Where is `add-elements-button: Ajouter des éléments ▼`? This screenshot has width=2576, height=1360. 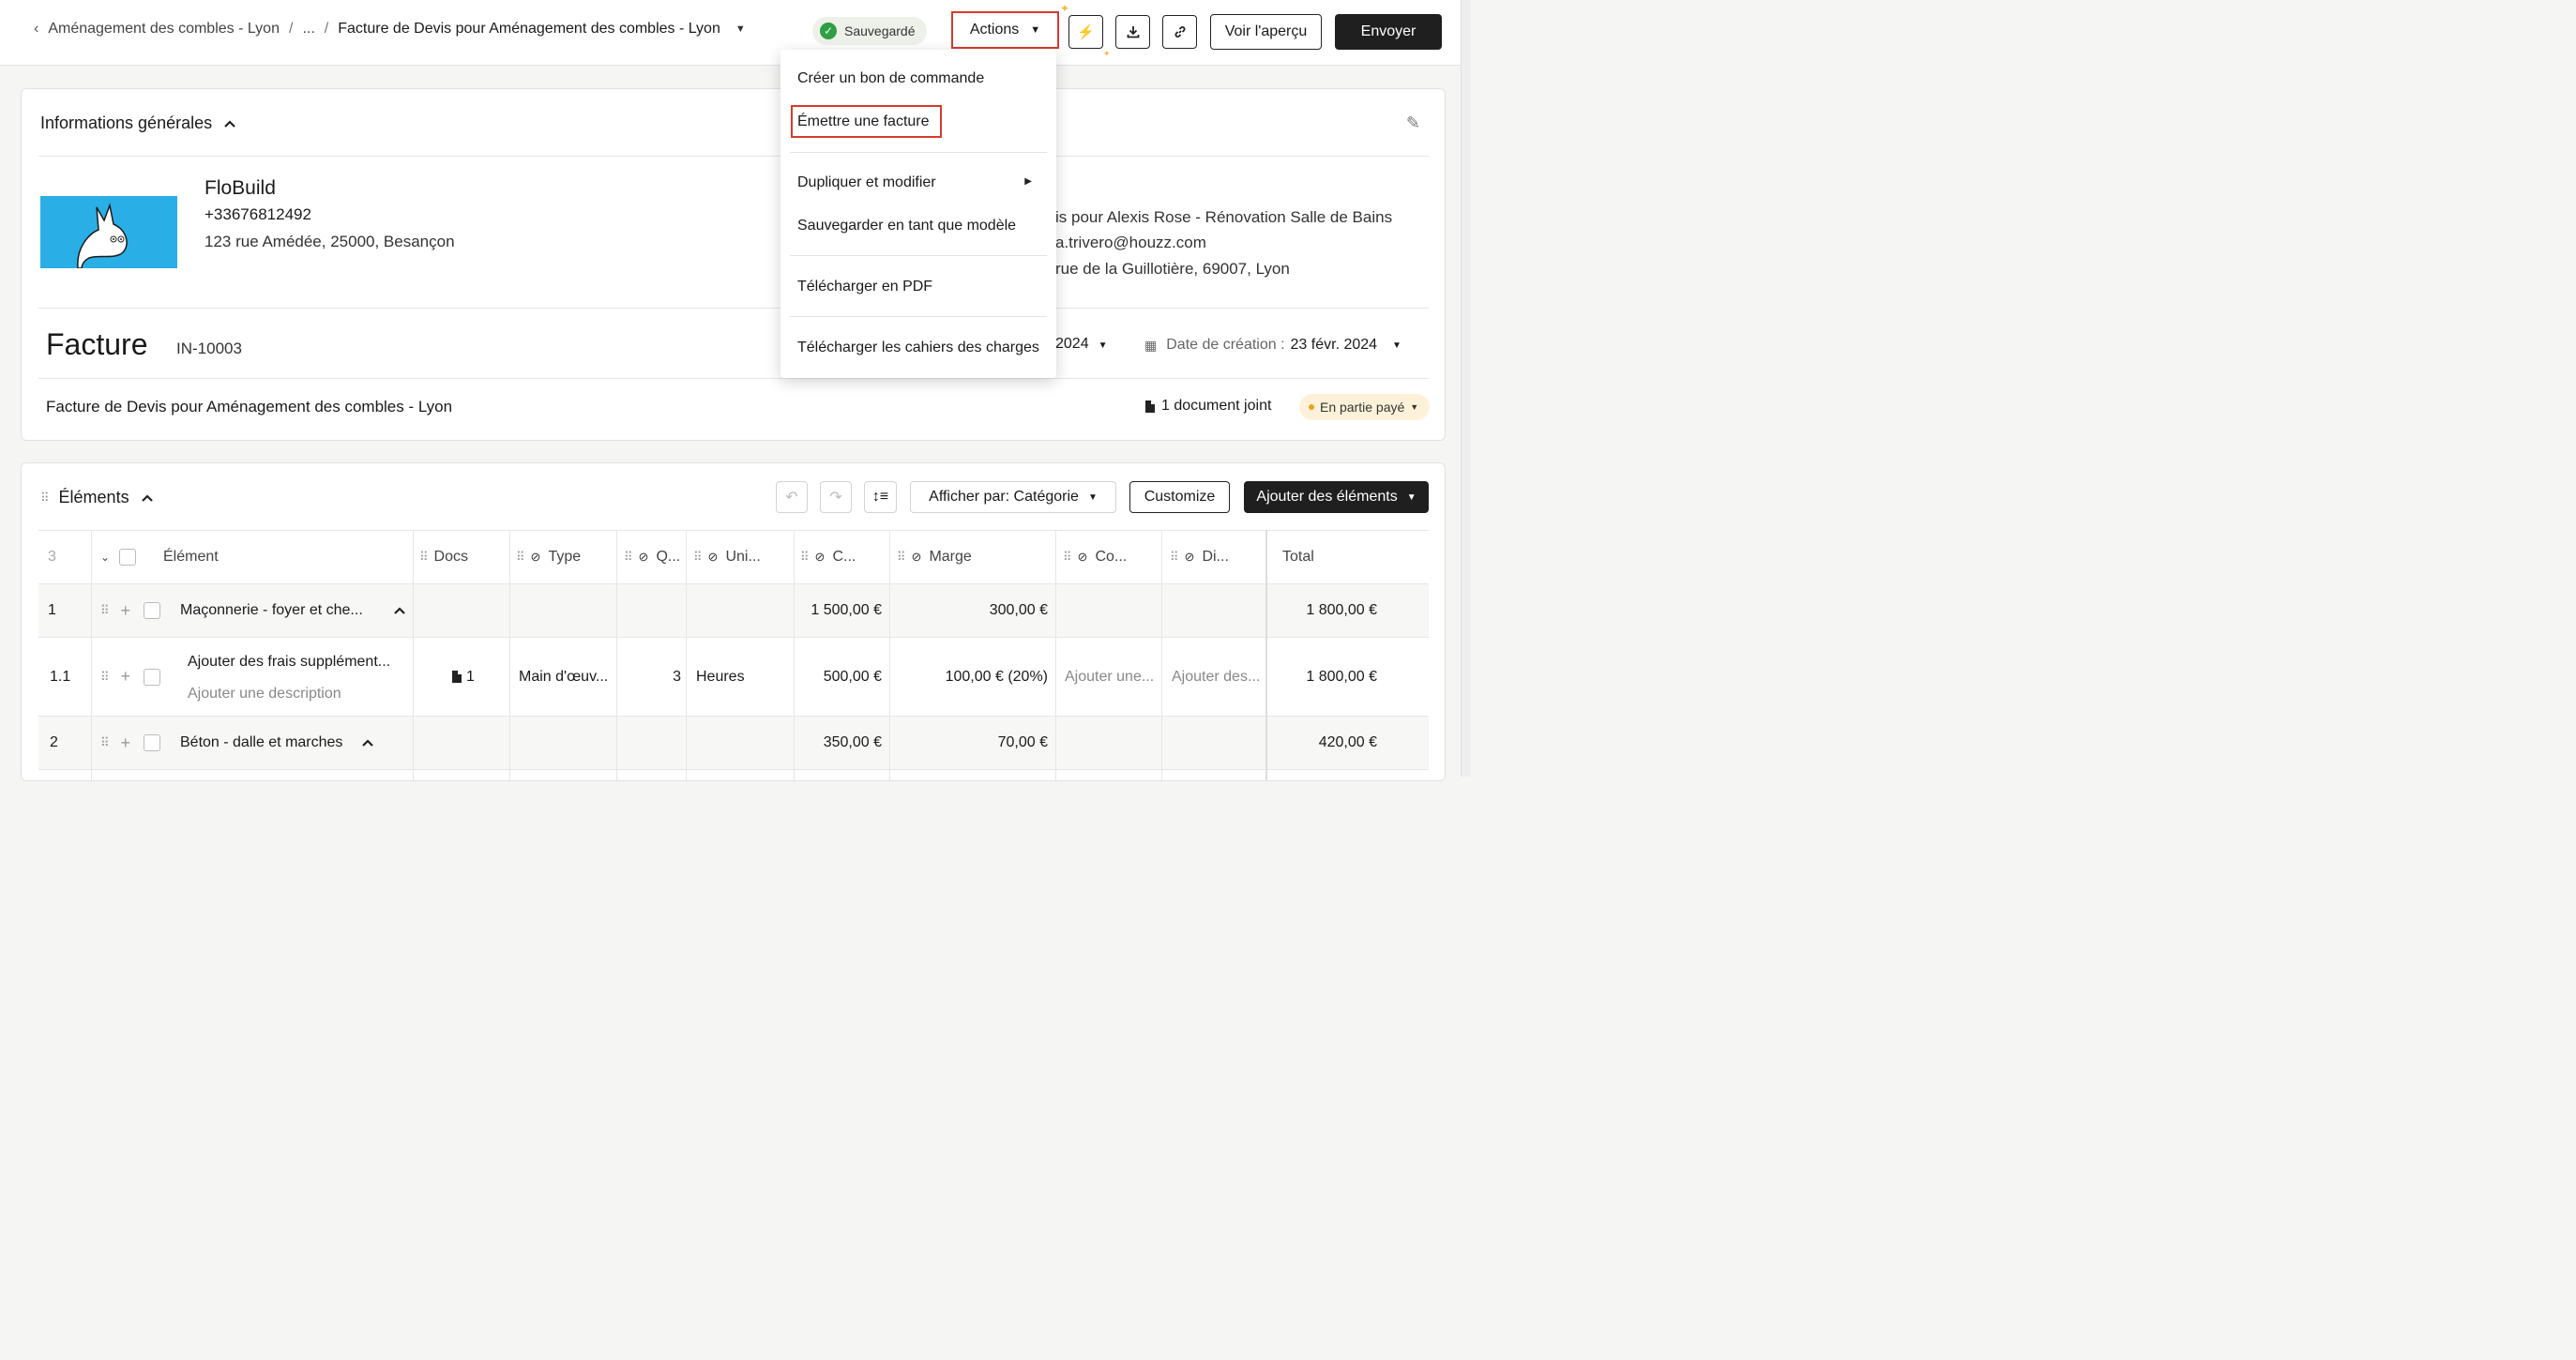 add-elements-button: Ajouter des éléments ▼ is located at coordinates (1336, 497).